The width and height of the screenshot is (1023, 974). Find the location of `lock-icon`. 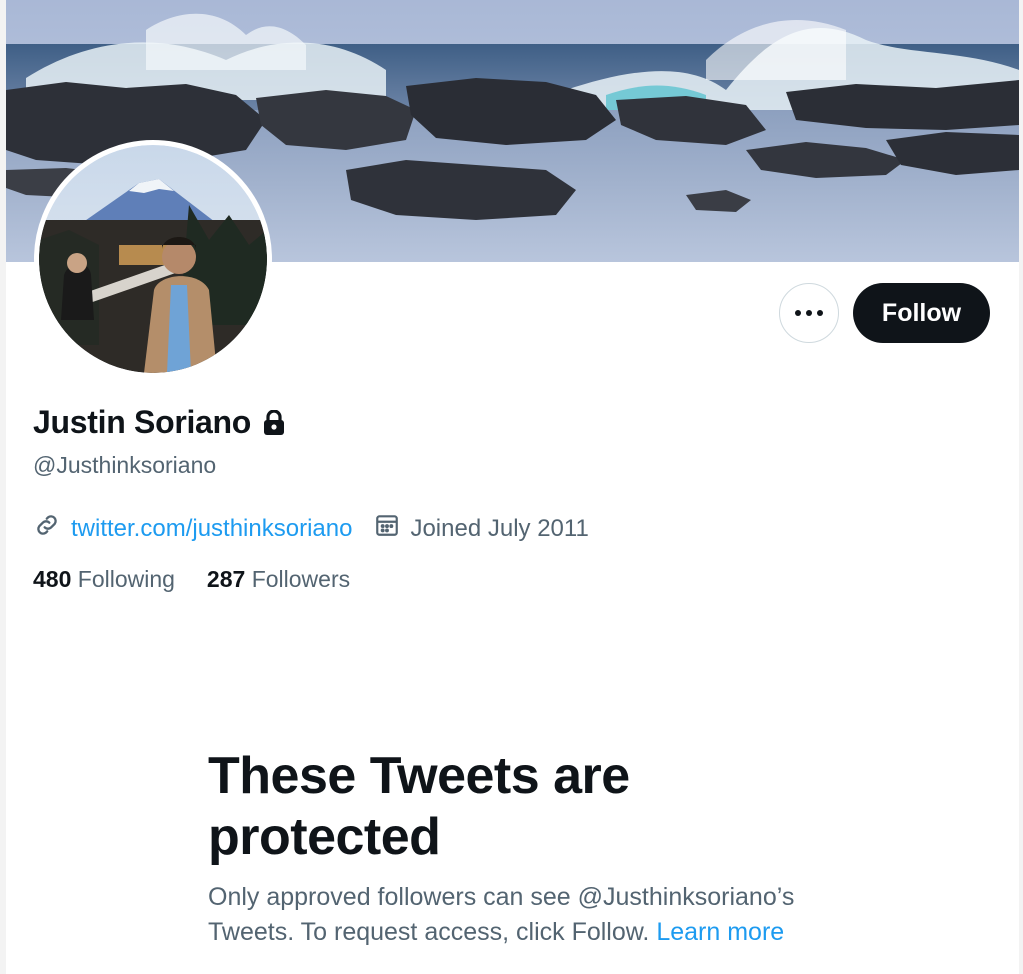

lock-icon is located at coordinates (274, 422).